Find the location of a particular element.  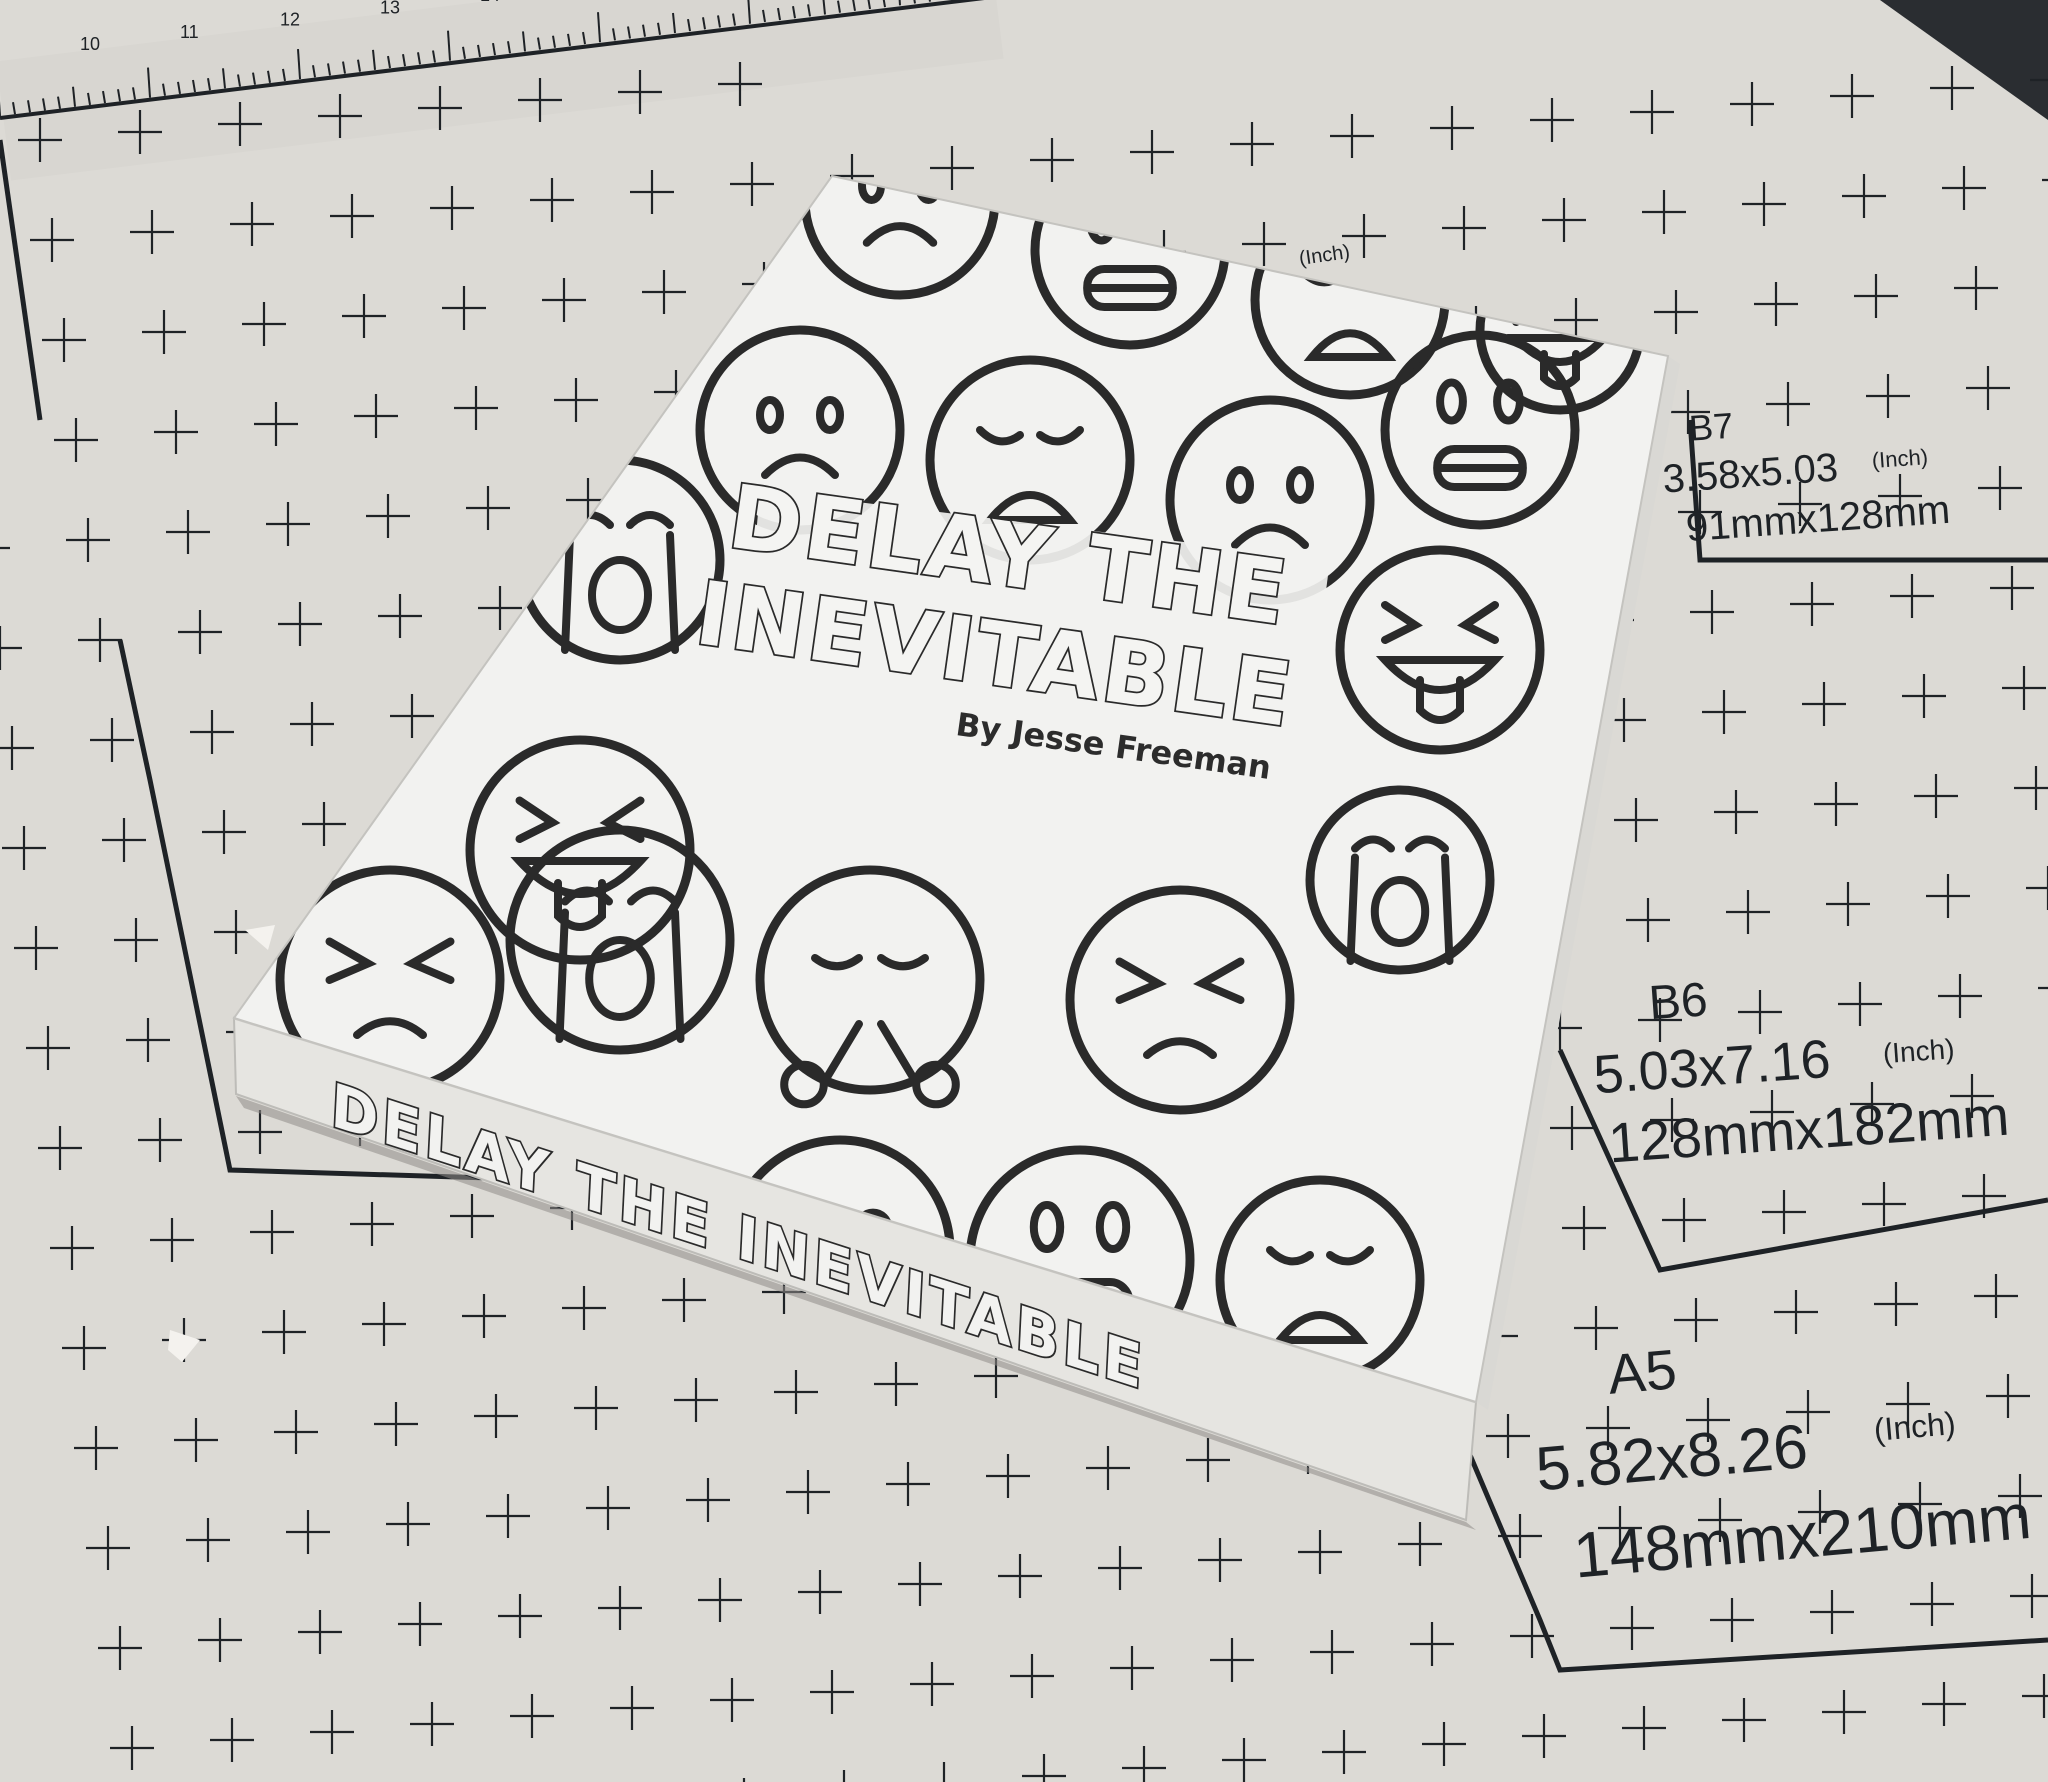

b7-size-label: B7 is located at coordinates (1711, 427).